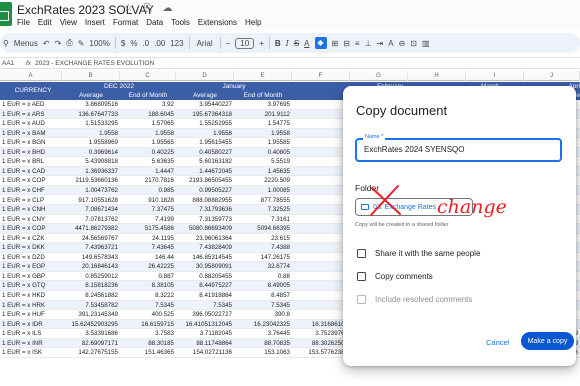  I want to click on increase-decimal-button: .00, so click(159, 43).